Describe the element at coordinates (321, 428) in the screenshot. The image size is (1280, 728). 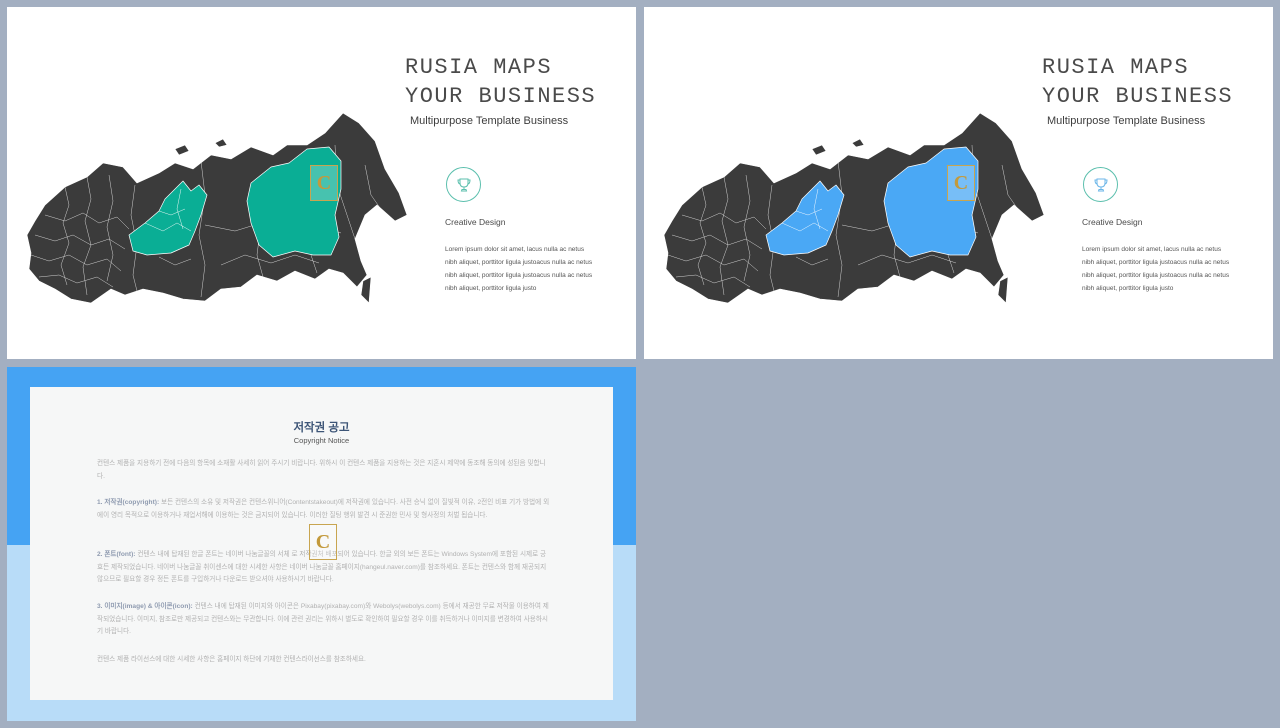
I see `notice-title: 저작권 공고` at that location.